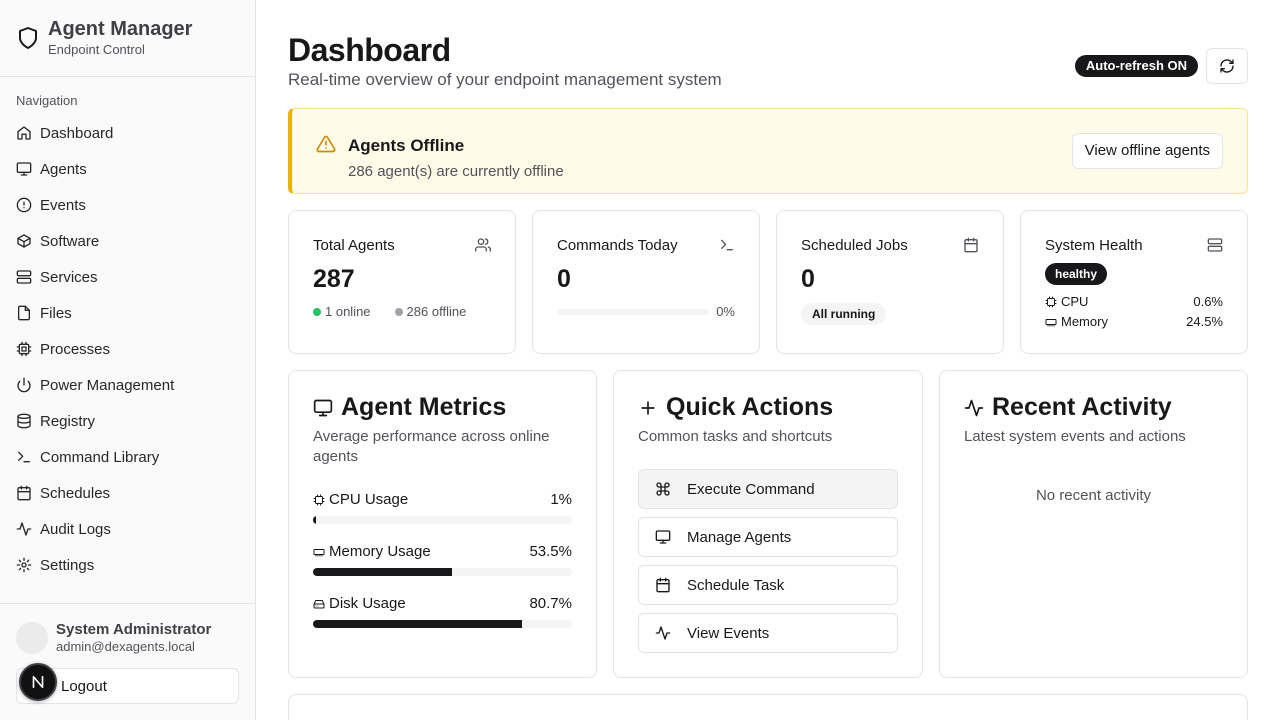 This screenshot has width=1280, height=720. Describe the element at coordinates (483, 245) in the screenshot. I see `users-icon` at that location.